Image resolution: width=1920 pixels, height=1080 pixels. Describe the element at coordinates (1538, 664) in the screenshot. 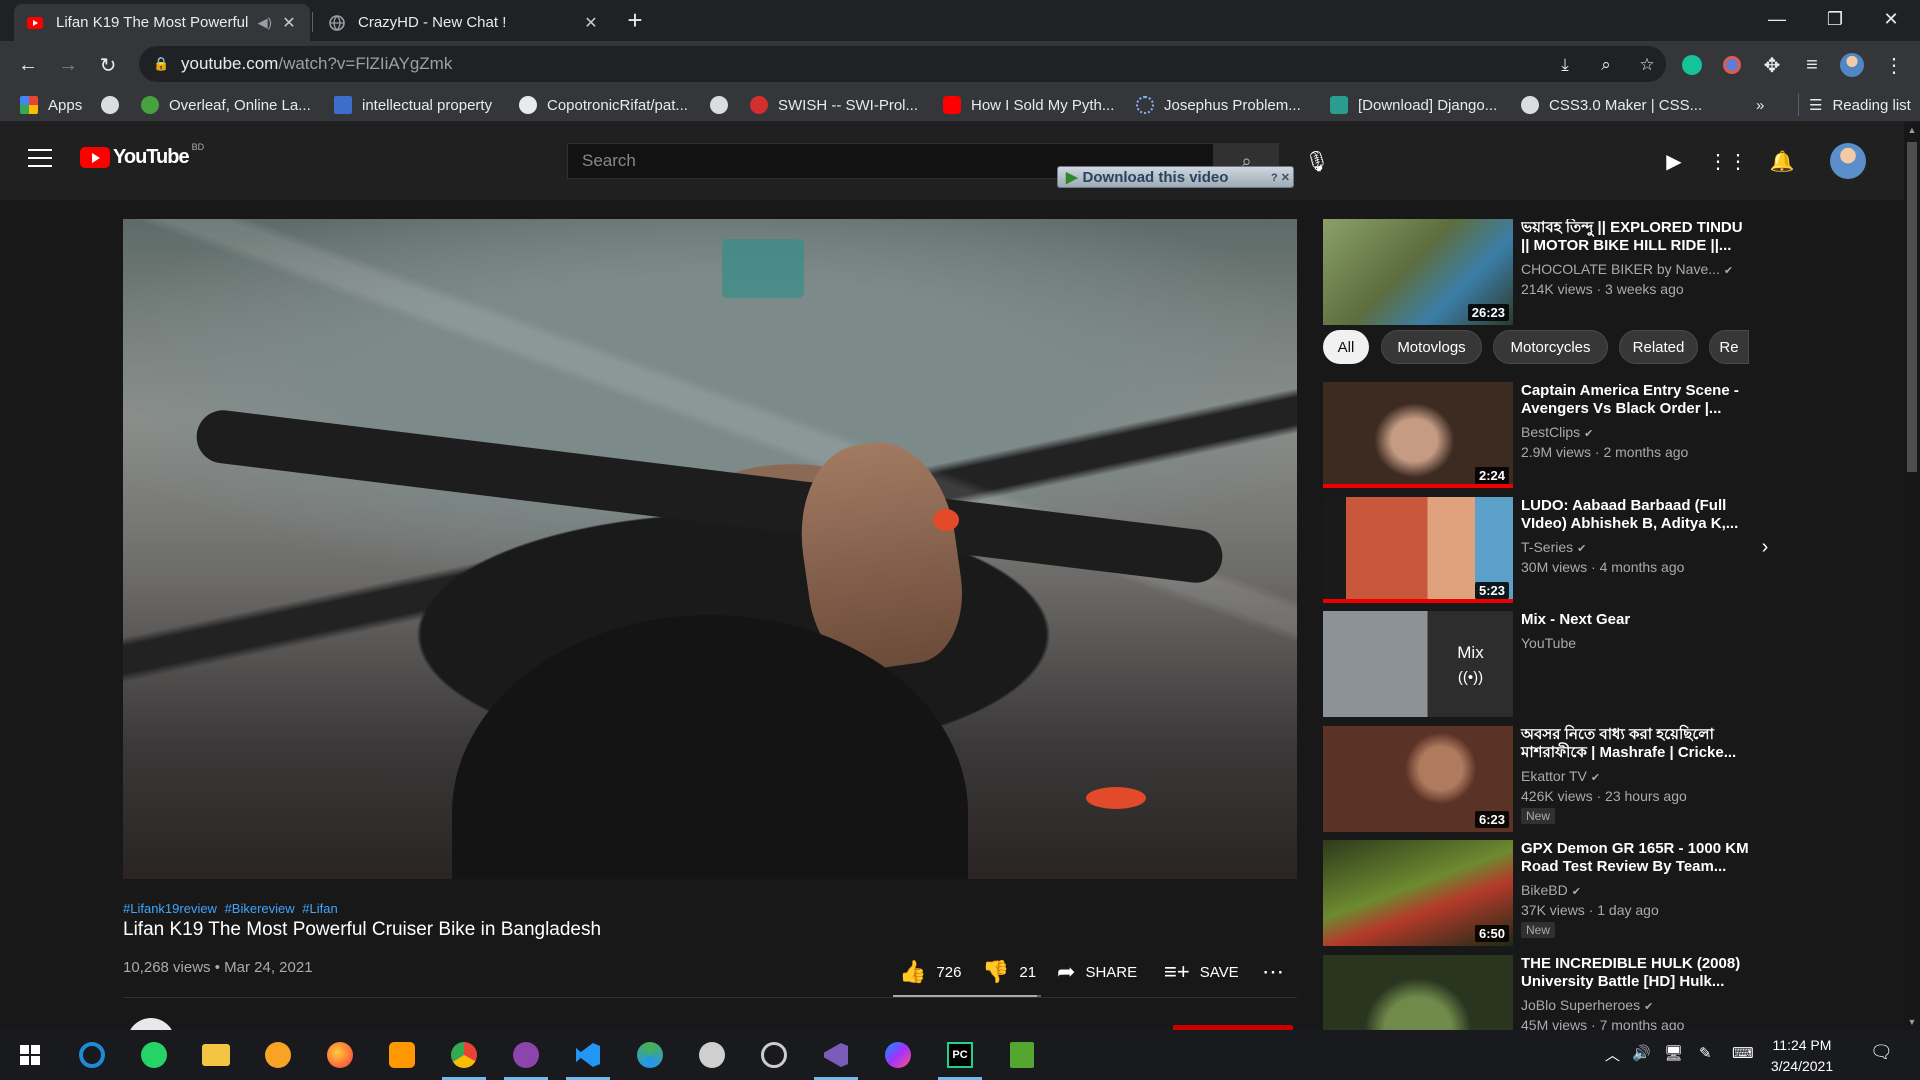

I see `recommendation-item: Mix ((•)) Mix - Next Gear YouTube` at that location.